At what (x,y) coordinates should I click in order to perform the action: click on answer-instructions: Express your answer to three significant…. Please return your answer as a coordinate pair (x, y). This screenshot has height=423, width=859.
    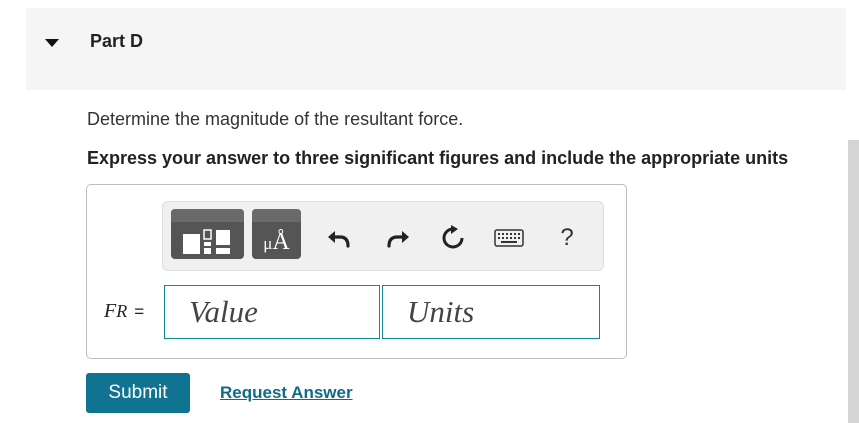
    Looking at the image, I should click on (438, 158).